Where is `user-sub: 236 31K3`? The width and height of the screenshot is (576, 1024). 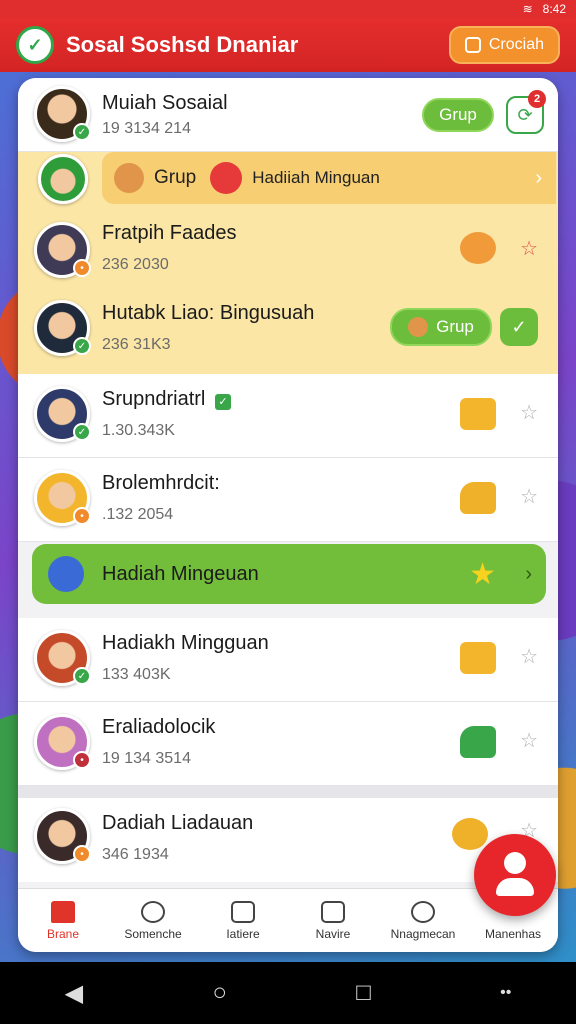
user-sub: 236 31K3 is located at coordinates (136, 344).